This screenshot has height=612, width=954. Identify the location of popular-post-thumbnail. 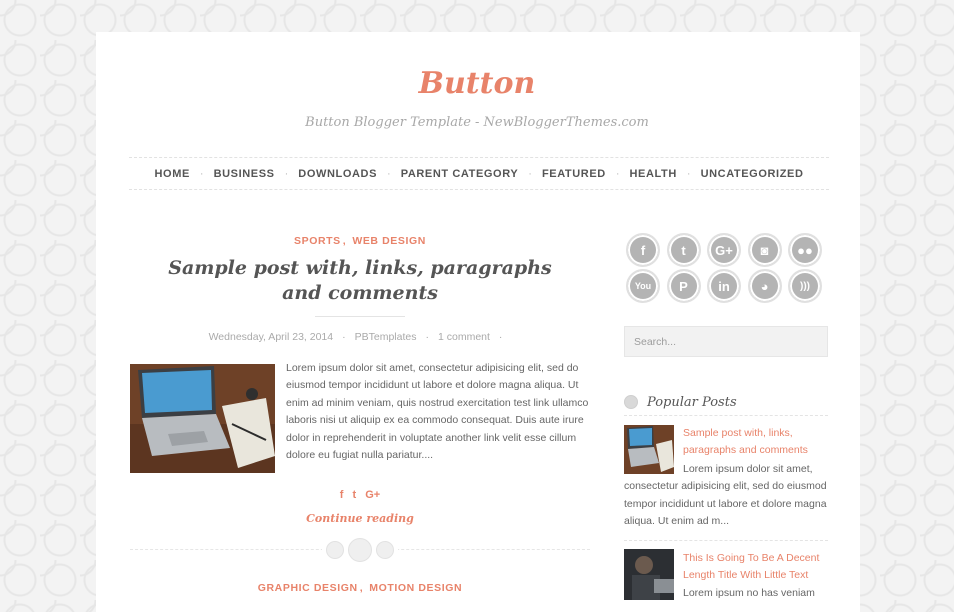
(649, 574).